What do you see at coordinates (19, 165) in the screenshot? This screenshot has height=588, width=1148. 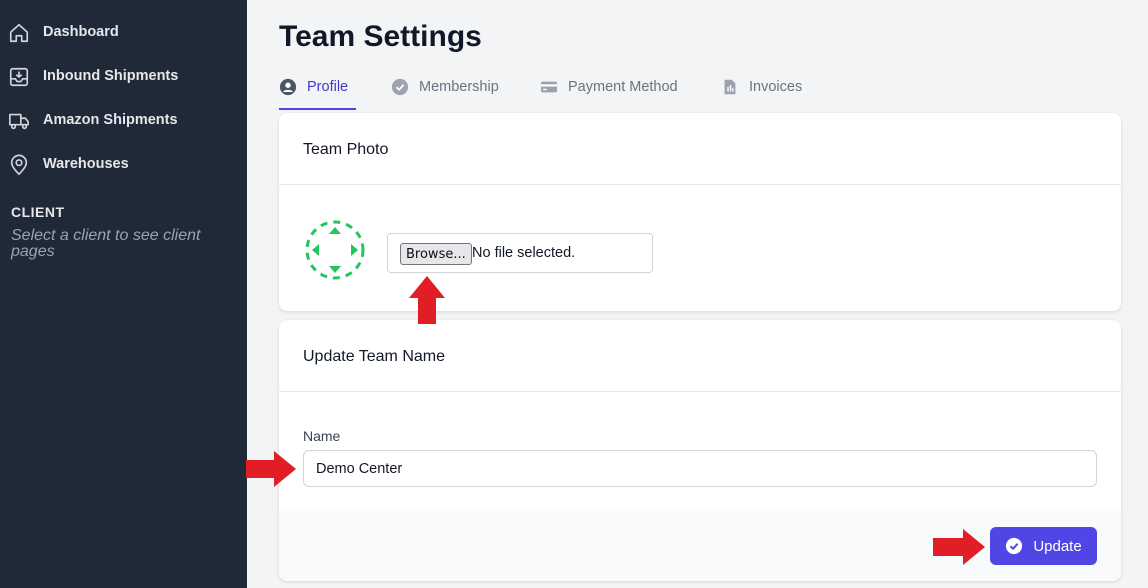 I see `map-pin-icon` at bounding box center [19, 165].